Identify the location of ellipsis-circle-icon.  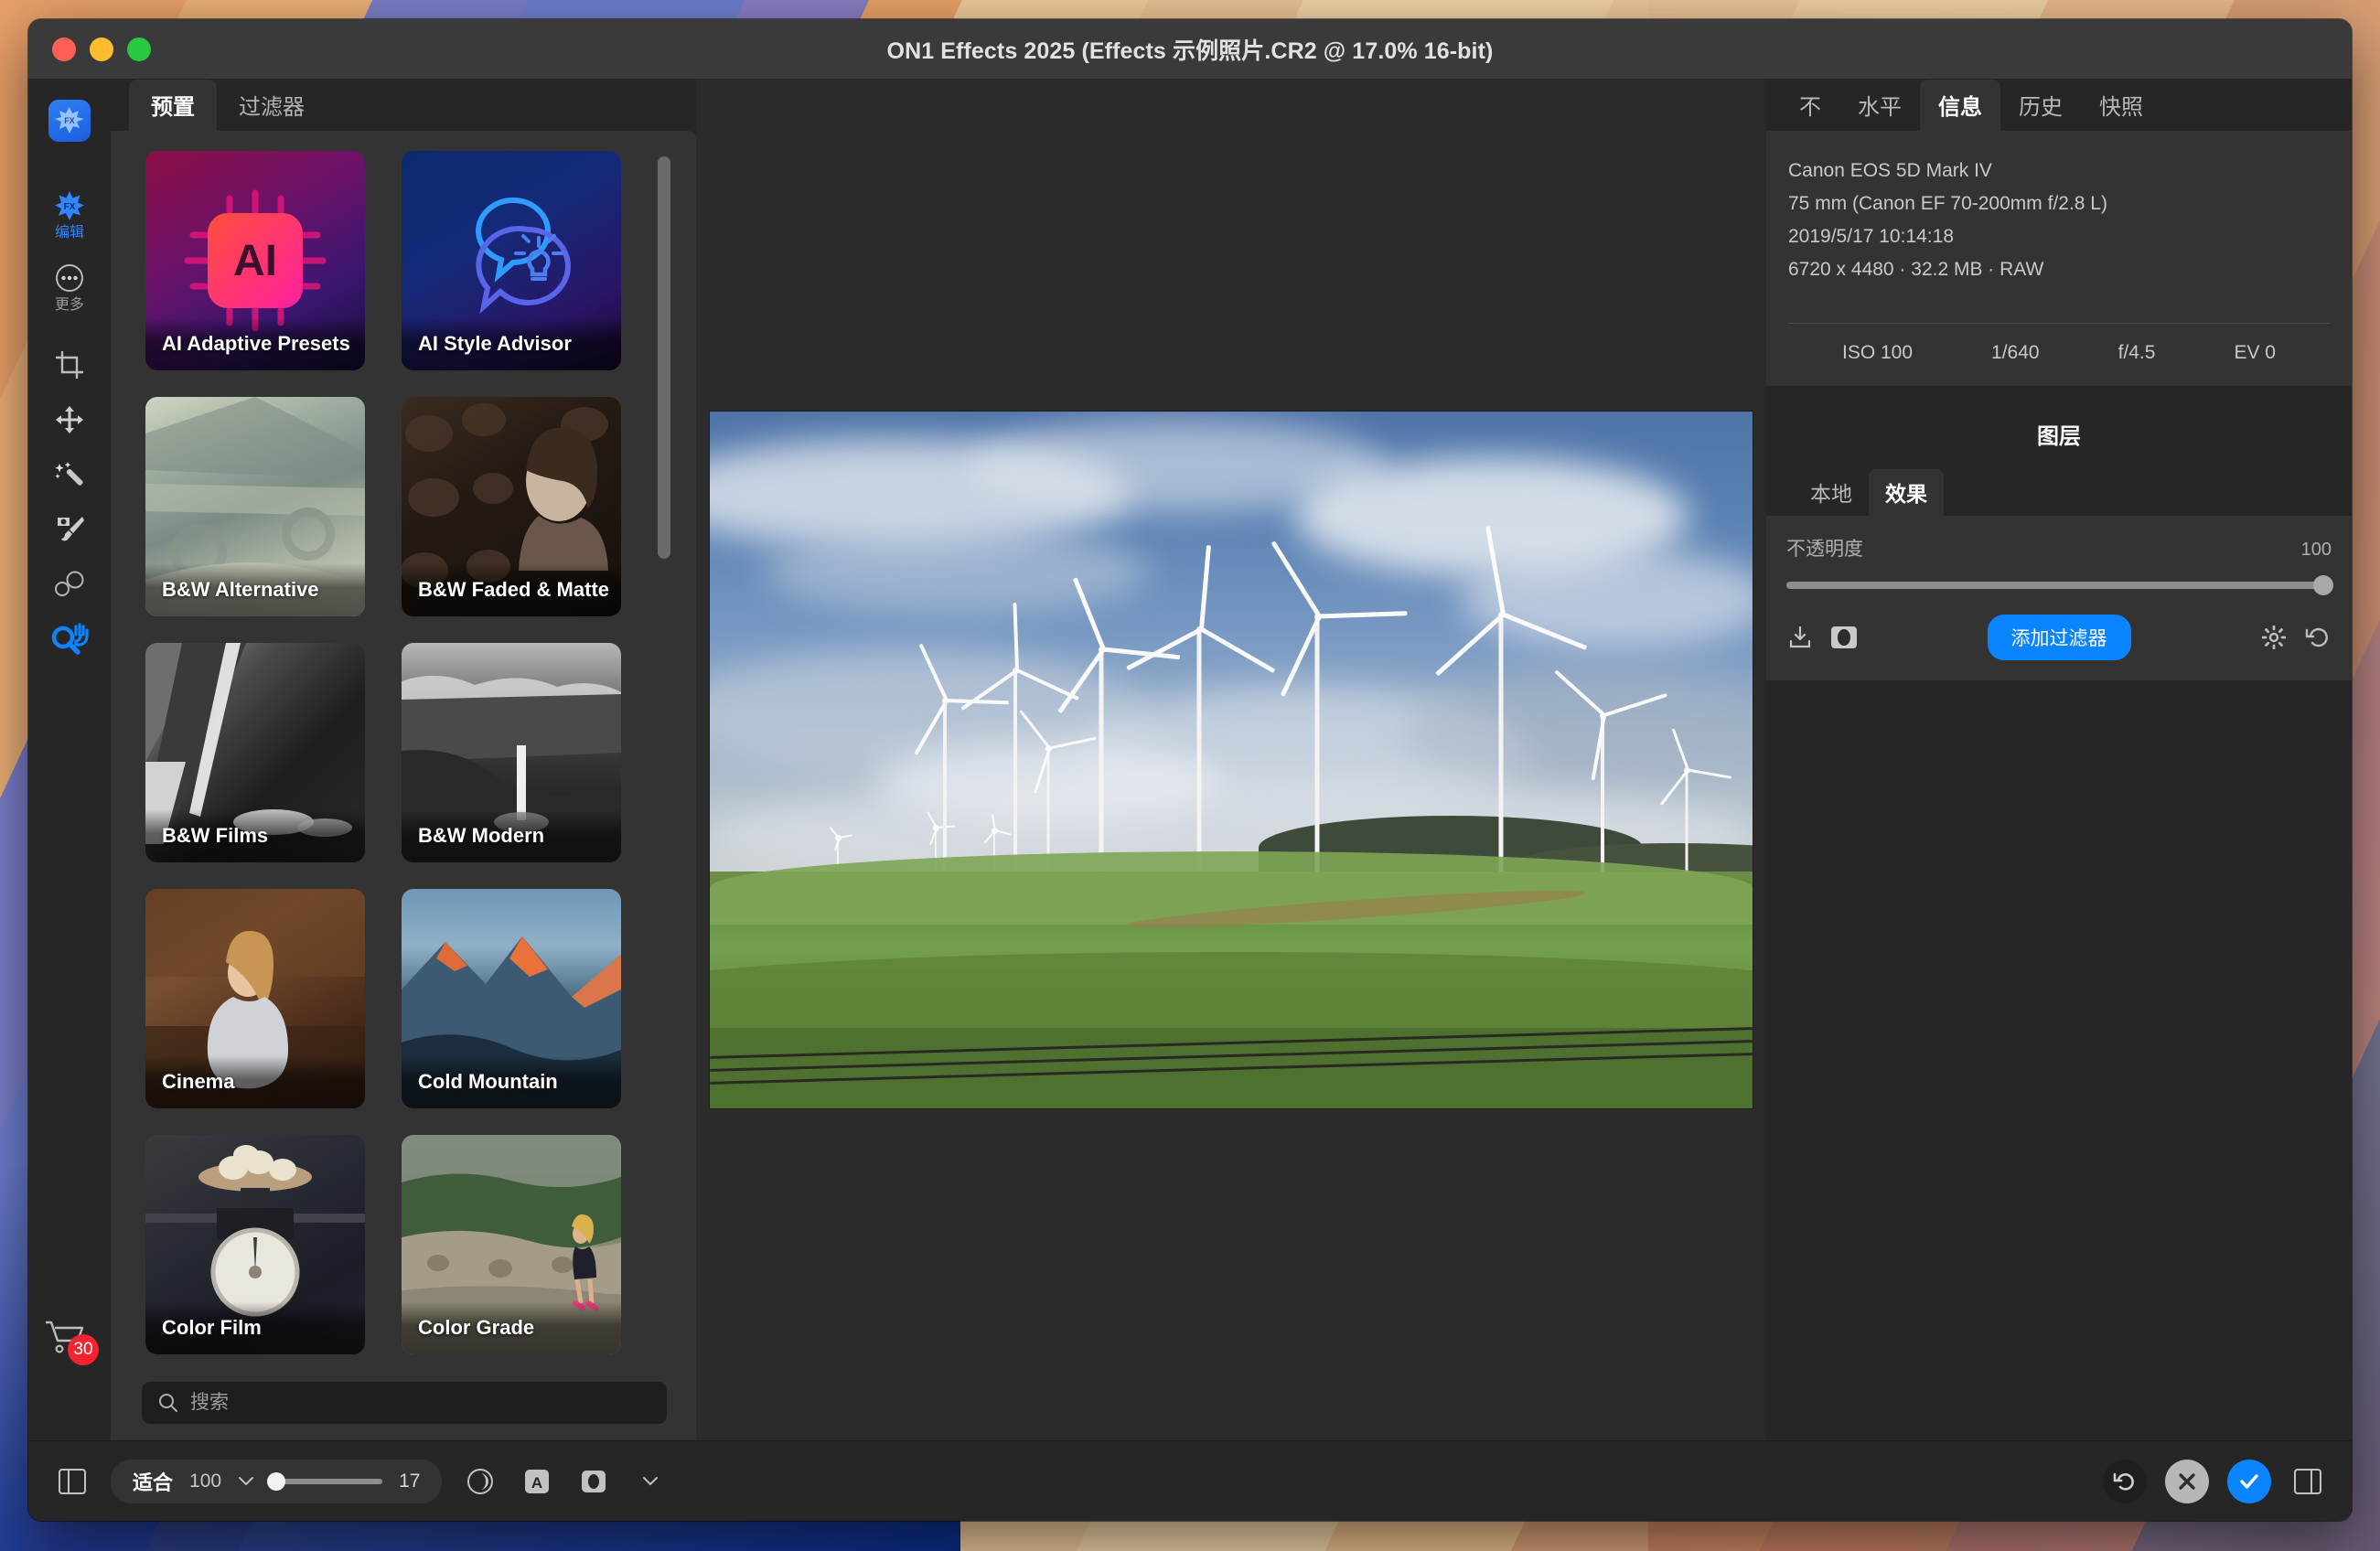
(69, 278).